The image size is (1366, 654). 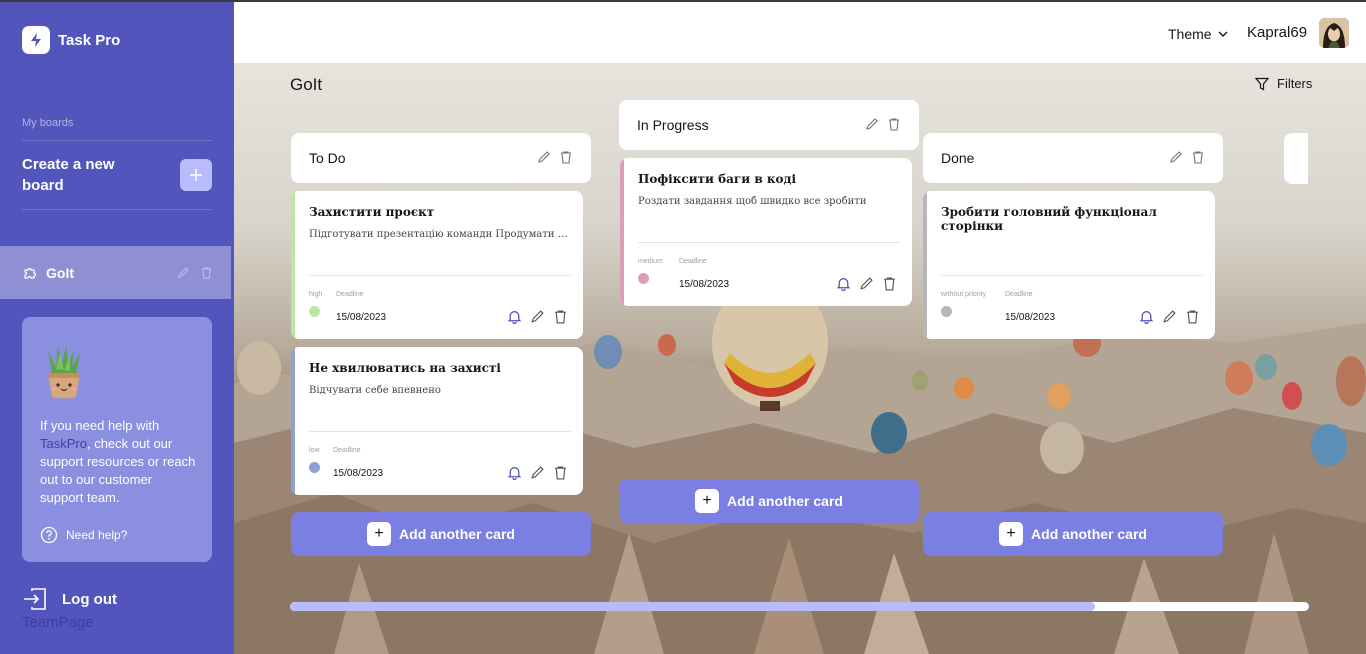 I want to click on theme-dropdown: Theme, so click(x=1198, y=34).